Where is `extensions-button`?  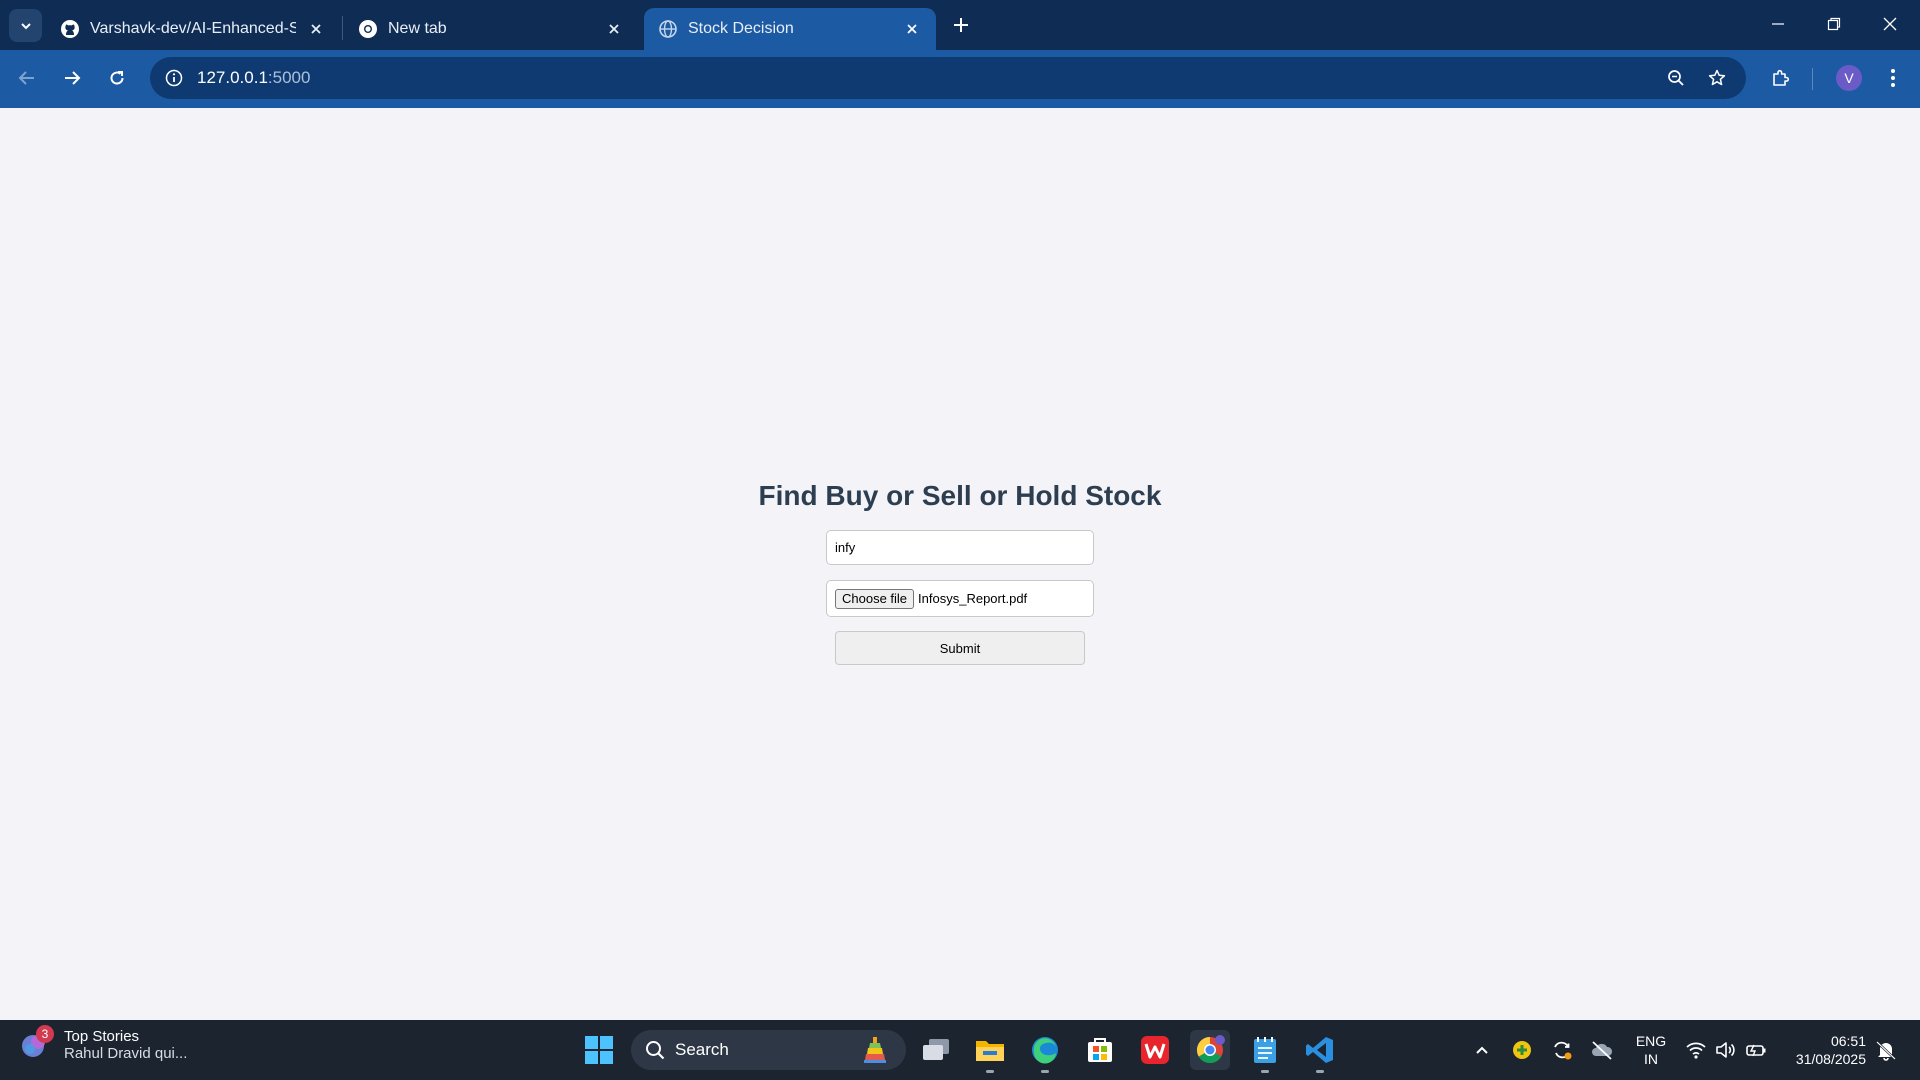
extensions-button is located at coordinates (1781, 78).